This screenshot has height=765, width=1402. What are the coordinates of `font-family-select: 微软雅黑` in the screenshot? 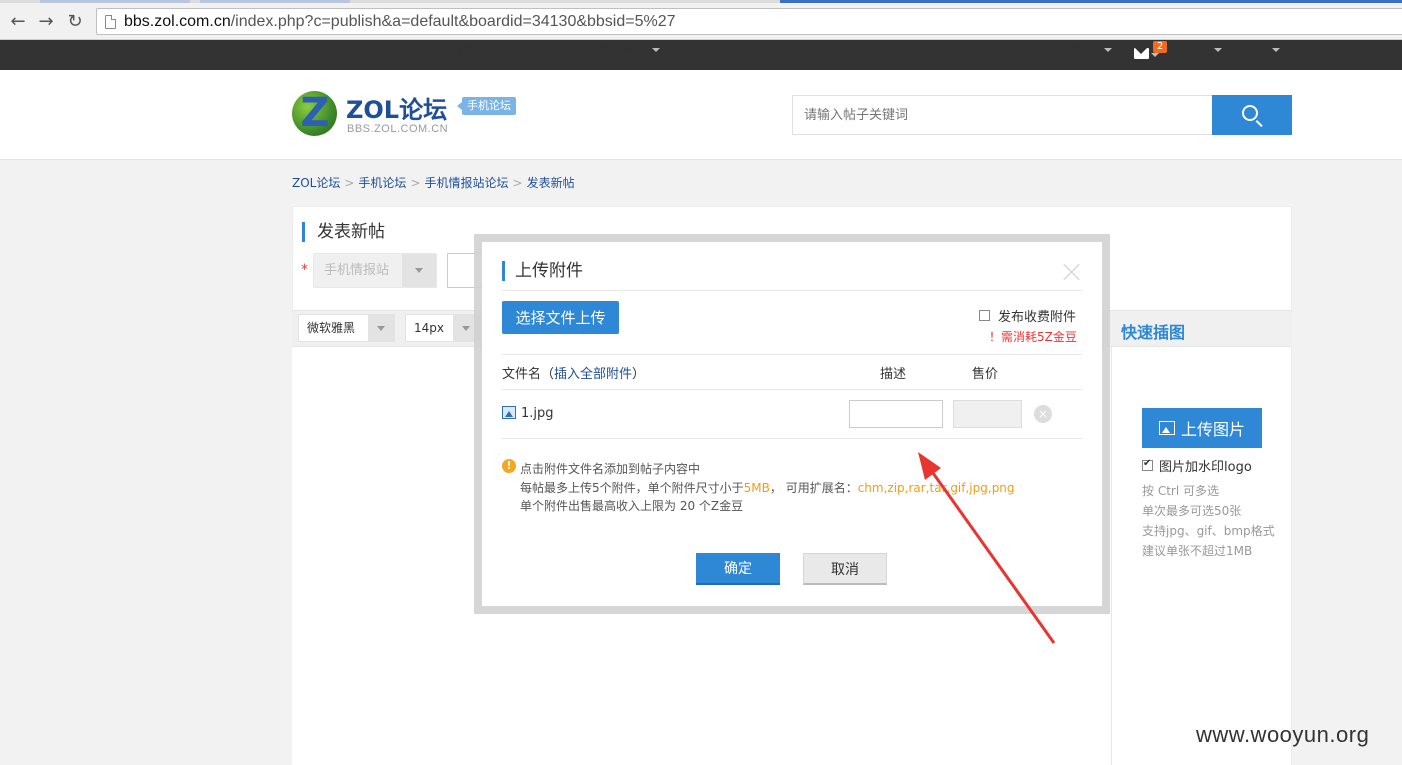 It's located at (346, 328).